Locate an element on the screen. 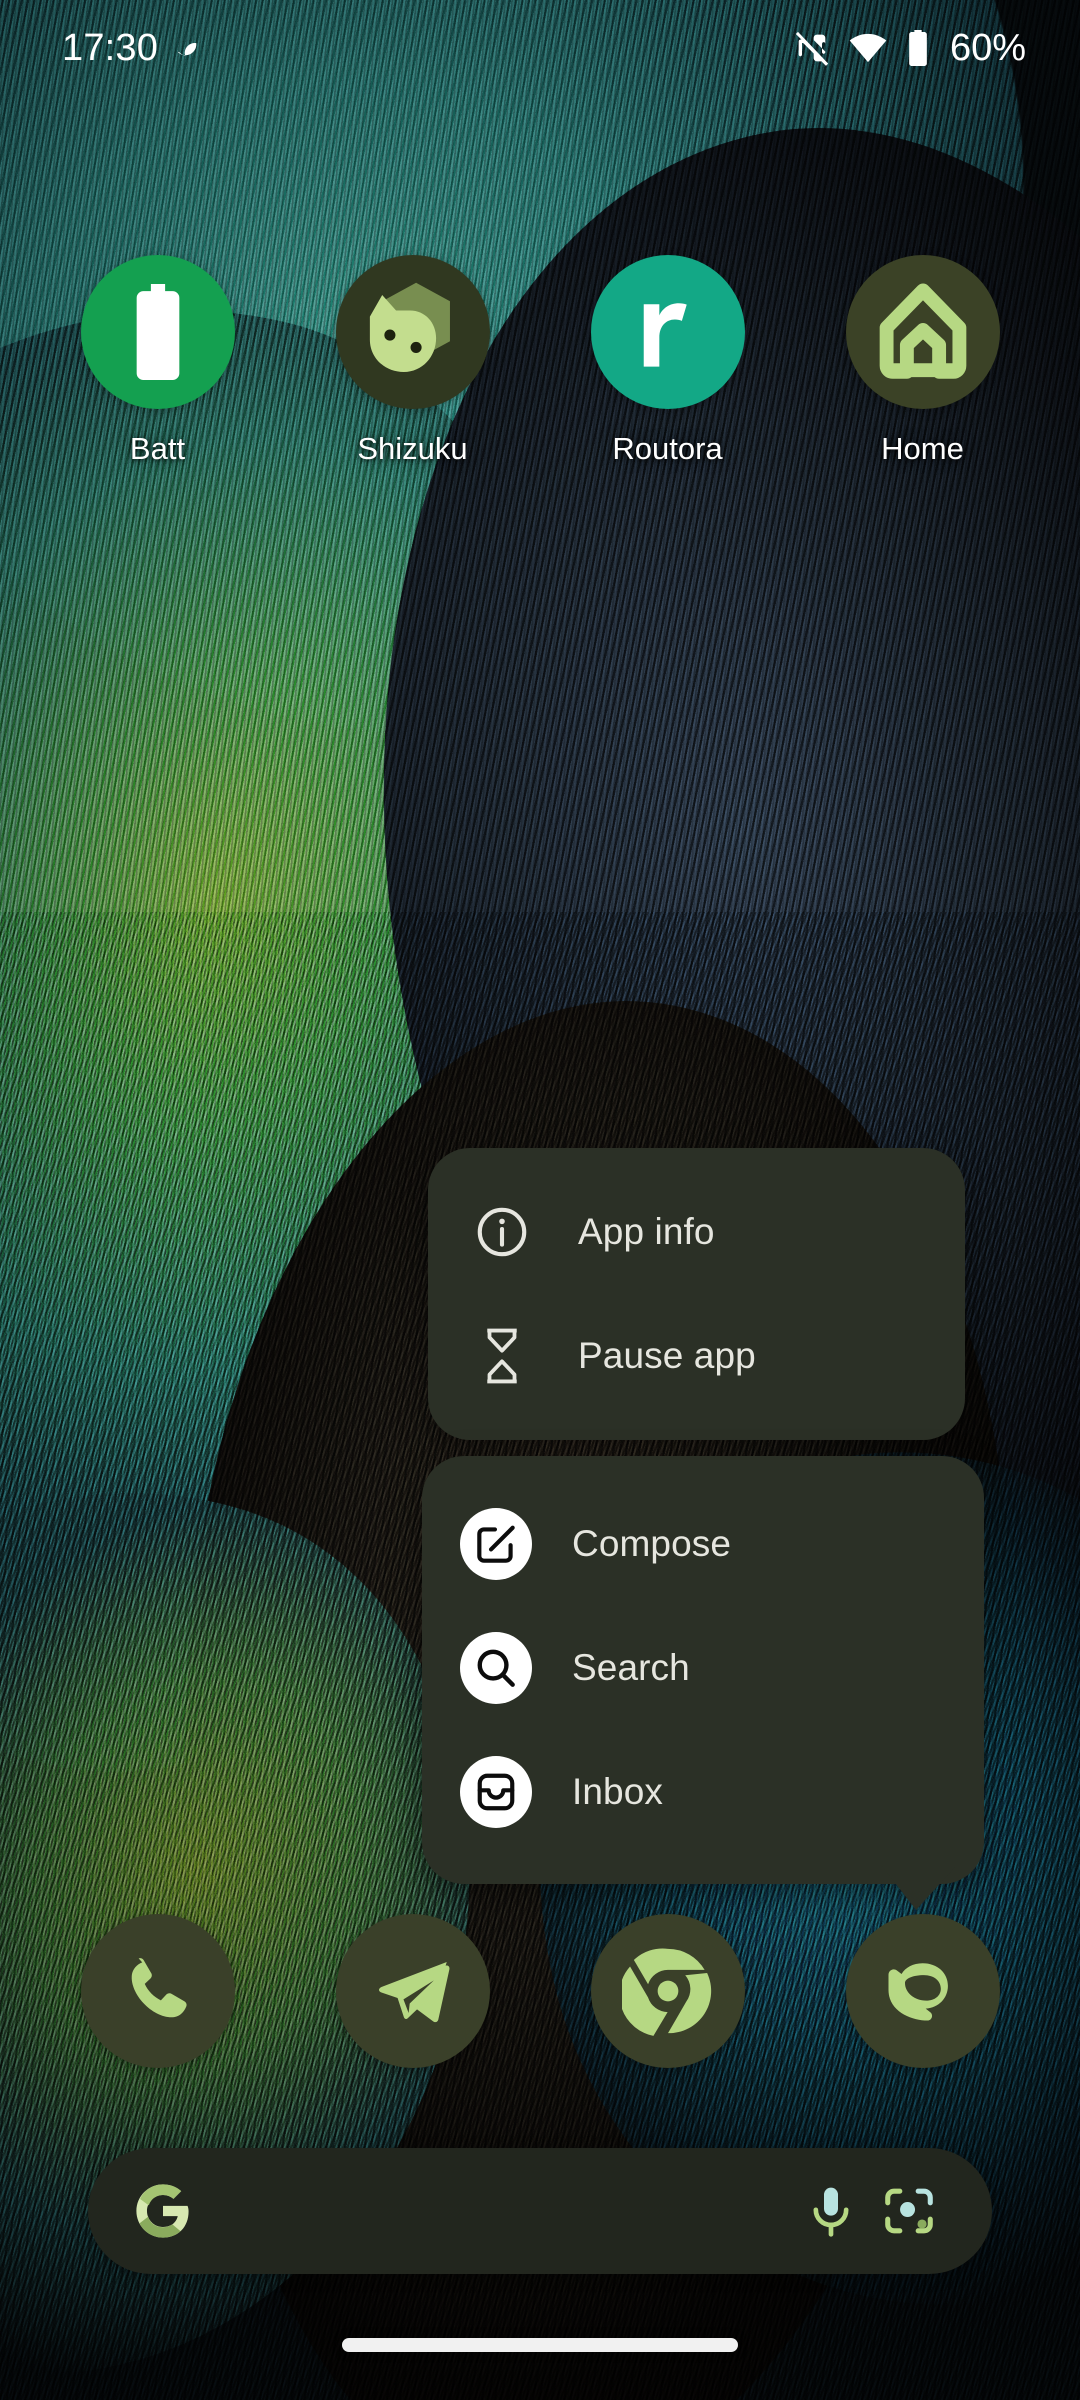 This screenshot has width=1080, height=2400. gmail-icon is located at coordinates (922, 1991).